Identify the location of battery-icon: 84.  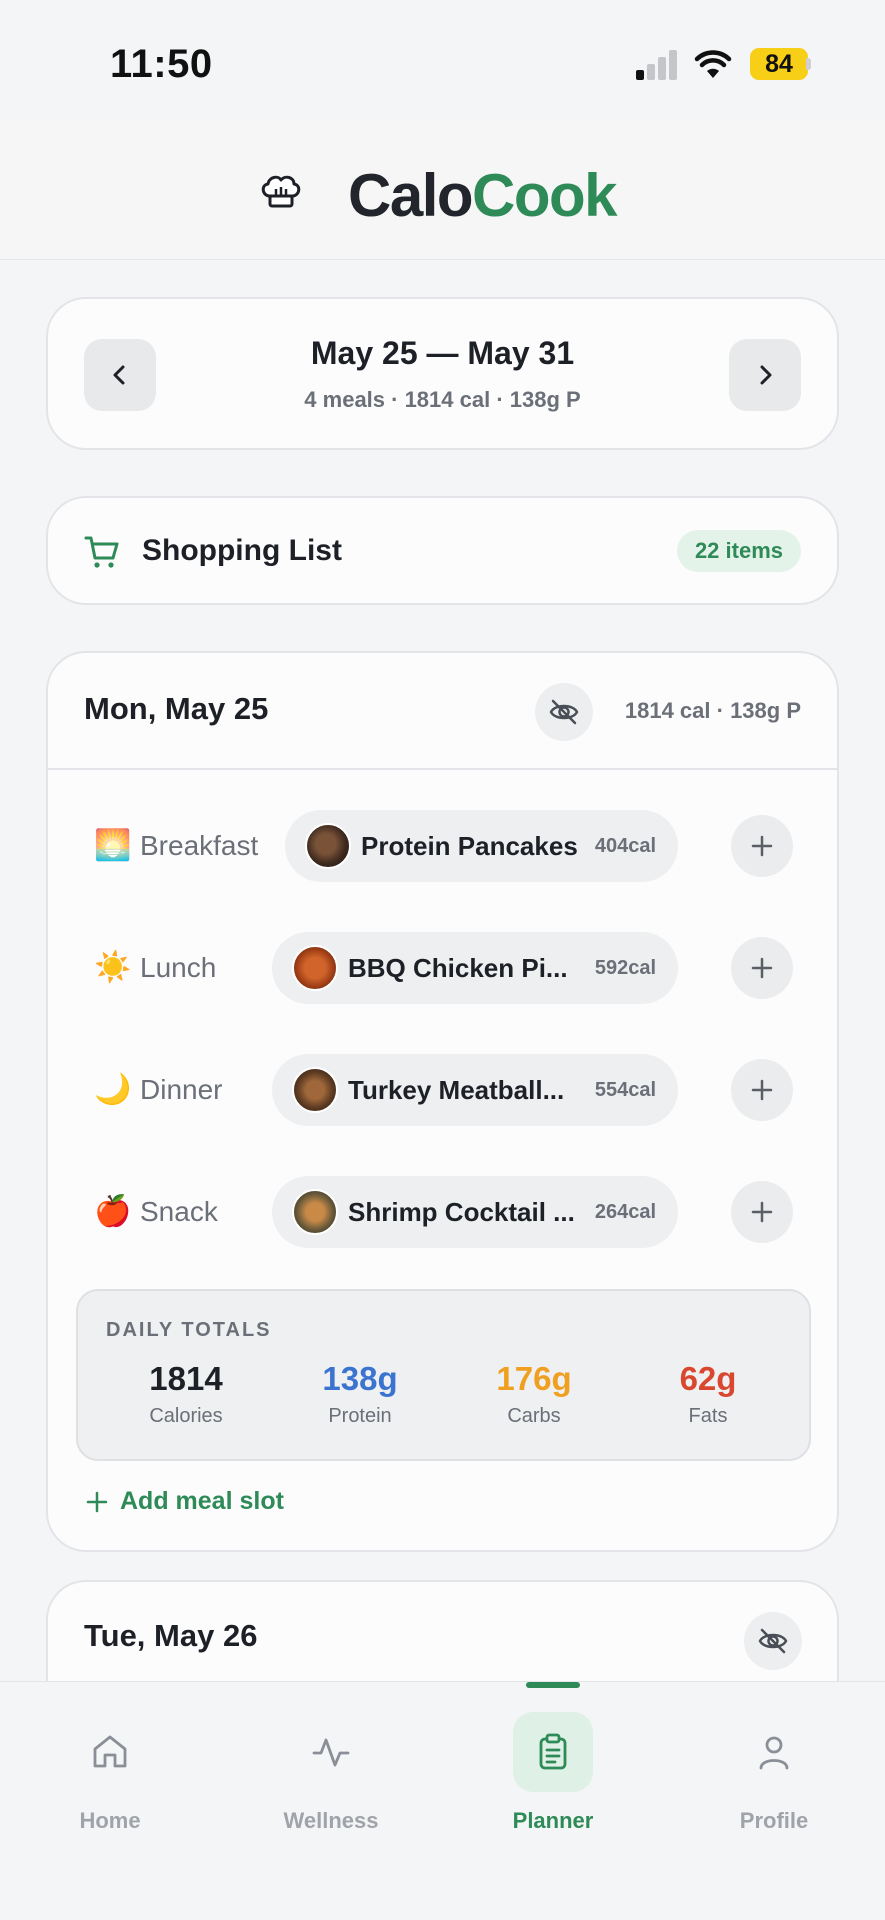
(779, 64).